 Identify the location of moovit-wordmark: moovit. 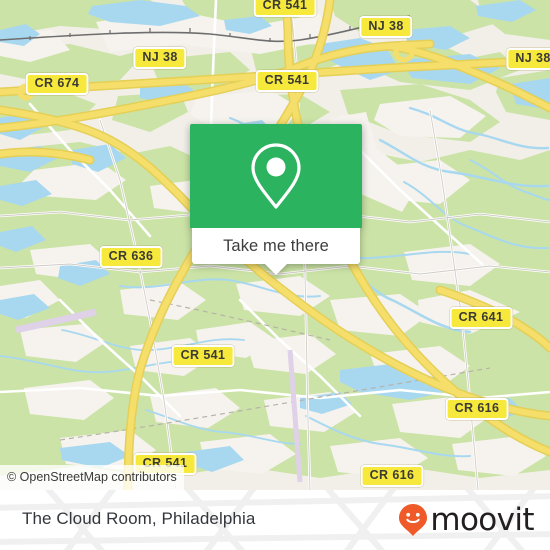
(482, 519).